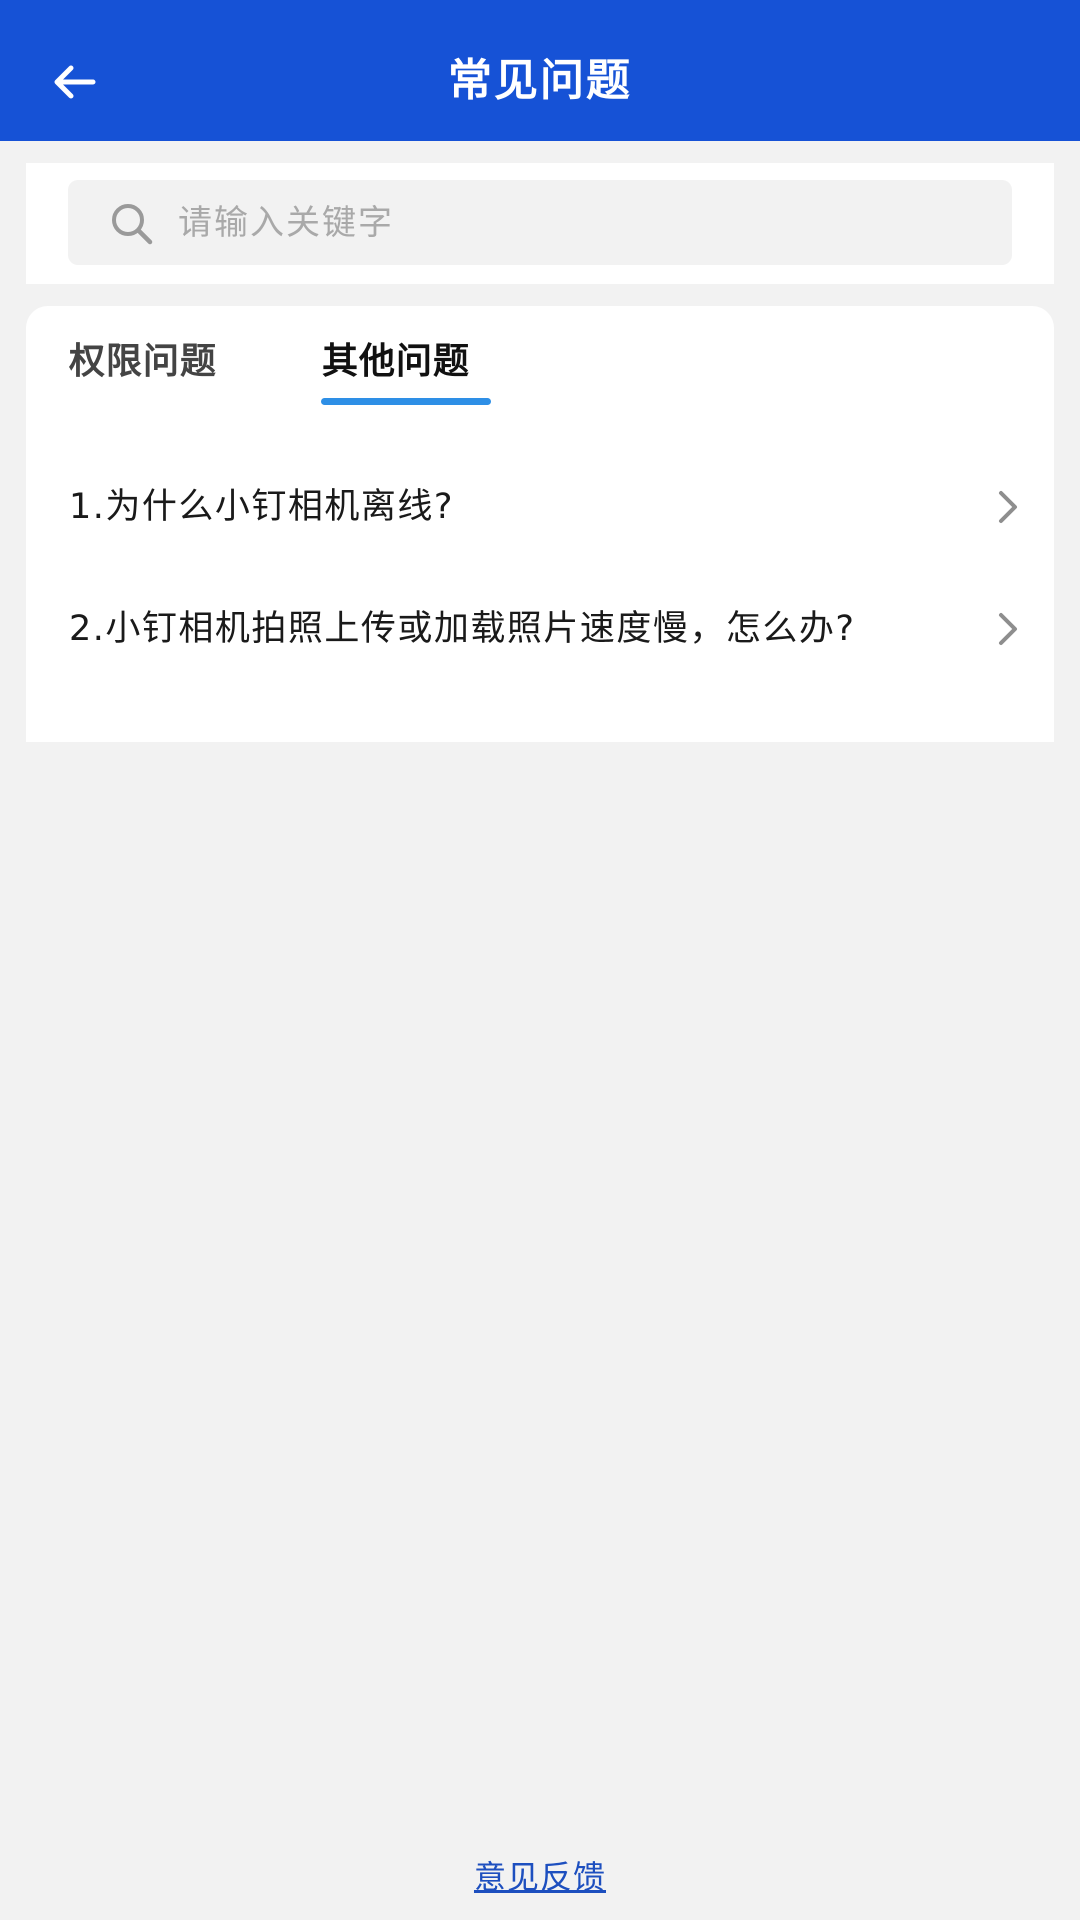  I want to click on faq-item-2: 2.小钉相机拍照上传或加载照片速度慢，怎么办?, so click(549, 629).